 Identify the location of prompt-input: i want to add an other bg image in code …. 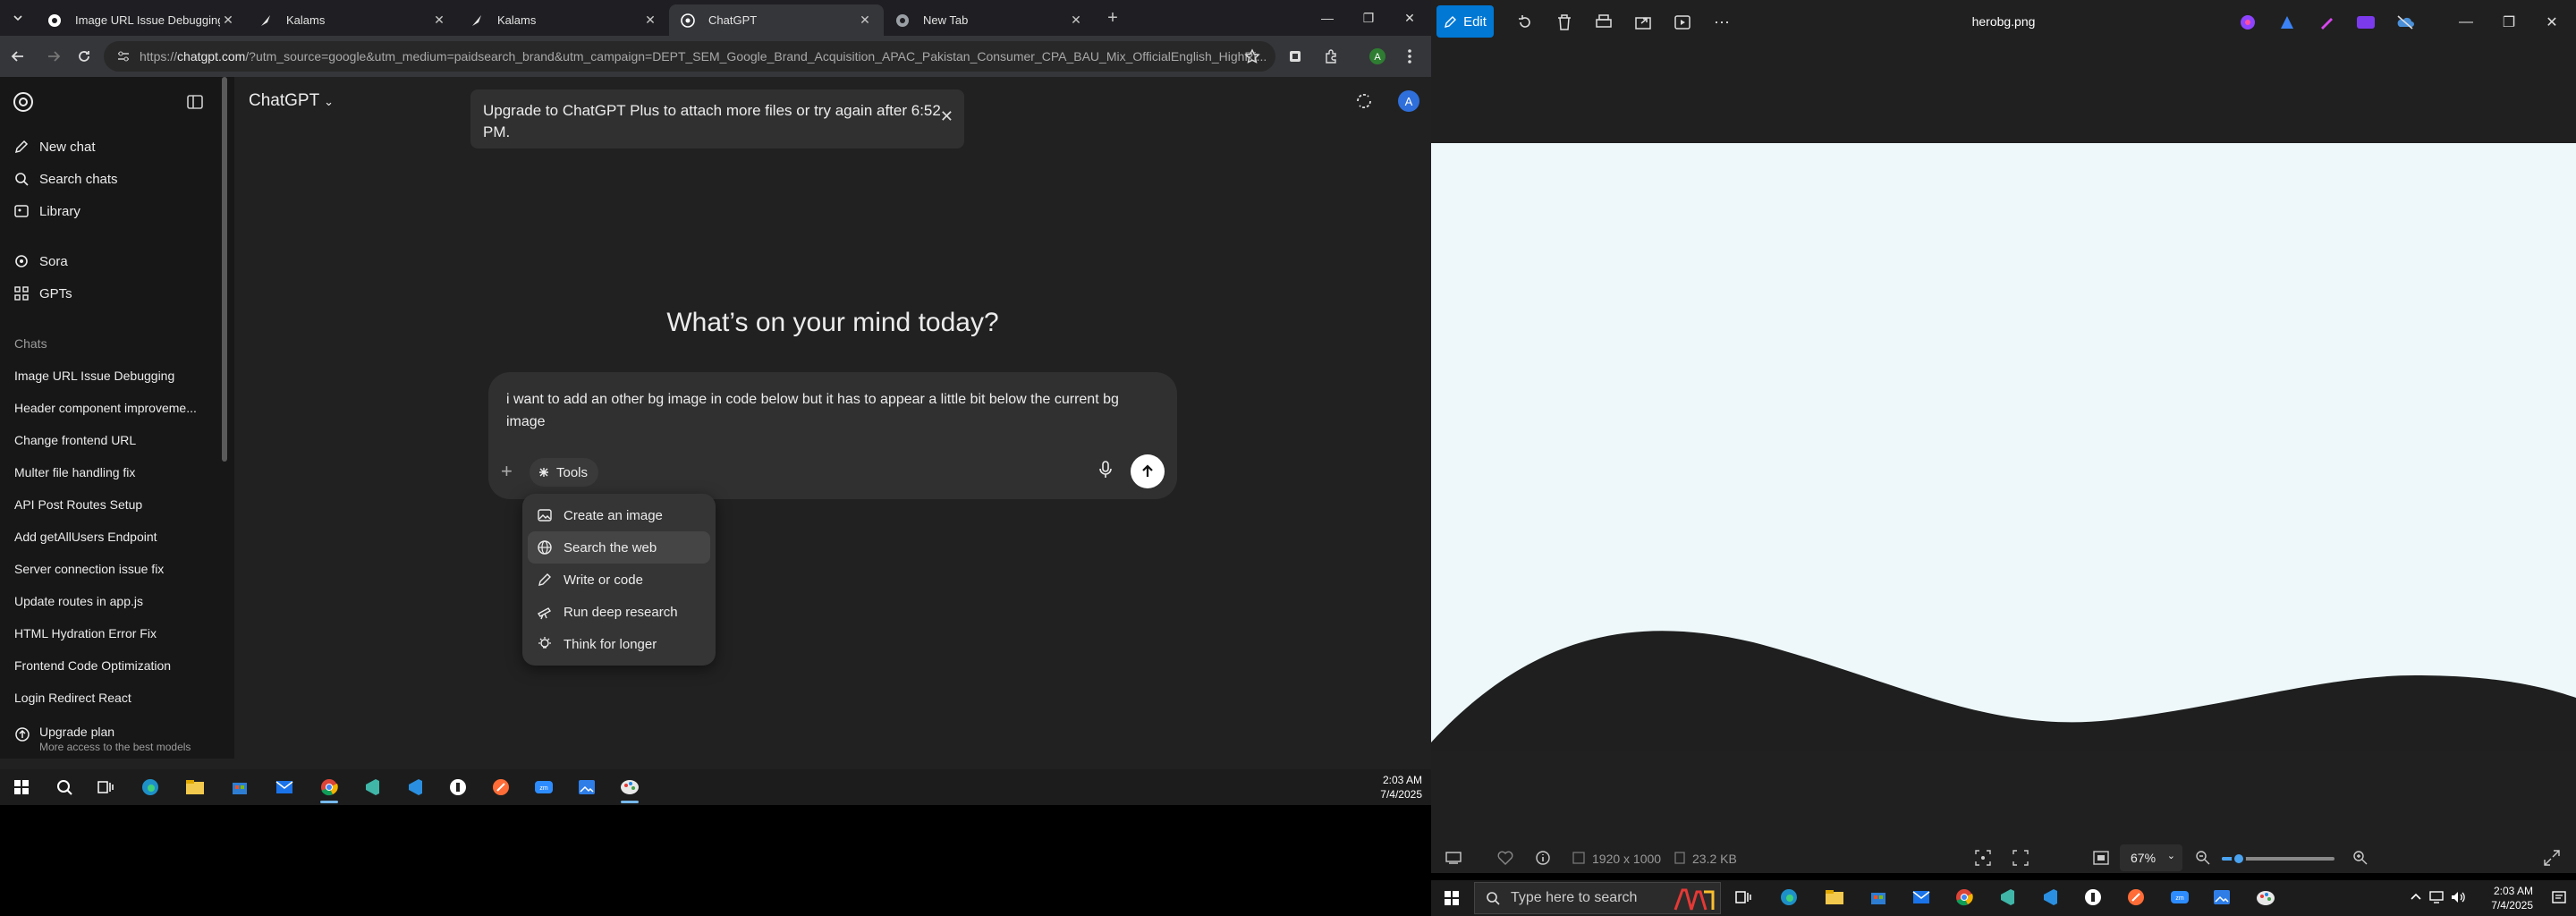
(832, 410).